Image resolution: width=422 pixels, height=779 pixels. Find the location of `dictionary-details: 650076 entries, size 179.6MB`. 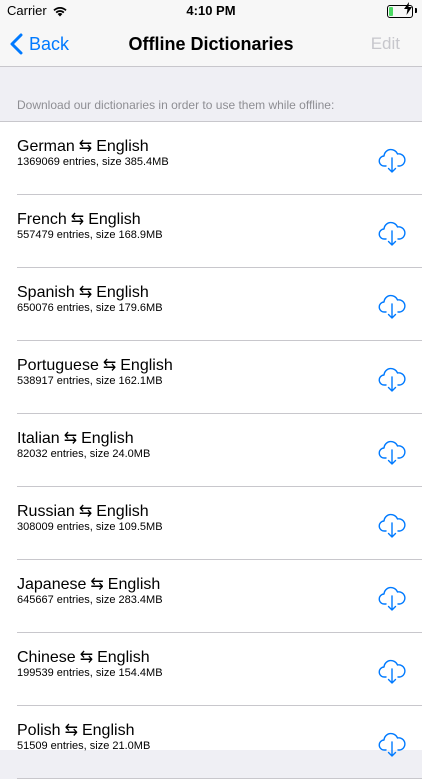

dictionary-details: 650076 entries, size 179.6MB is located at coordinates (90, 308).